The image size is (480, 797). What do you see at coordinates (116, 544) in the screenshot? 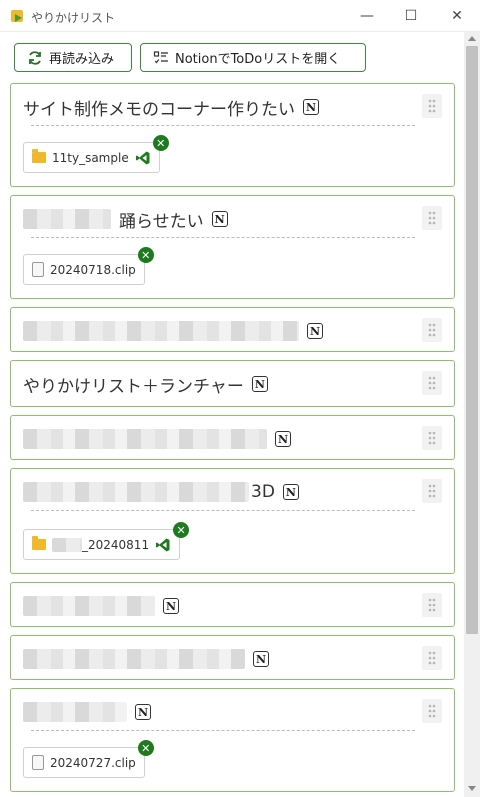
I see `attachment-name: _20240811` at bounding box center [116, 544].